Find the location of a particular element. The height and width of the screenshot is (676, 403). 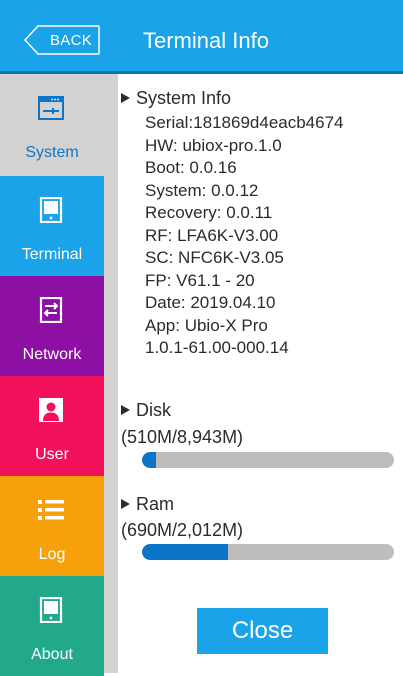

header-bar: BACK Terminal Info is located at coordinates (201, 37).